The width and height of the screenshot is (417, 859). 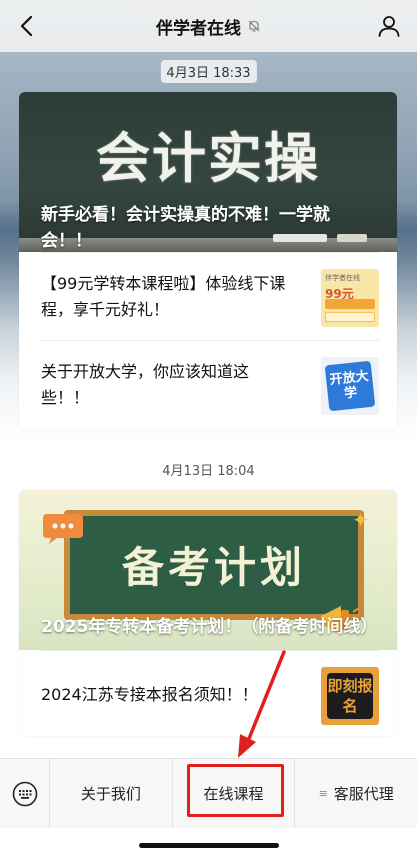 I want to click on menu-item-label: 关于我们, so click(x=110, y=794).